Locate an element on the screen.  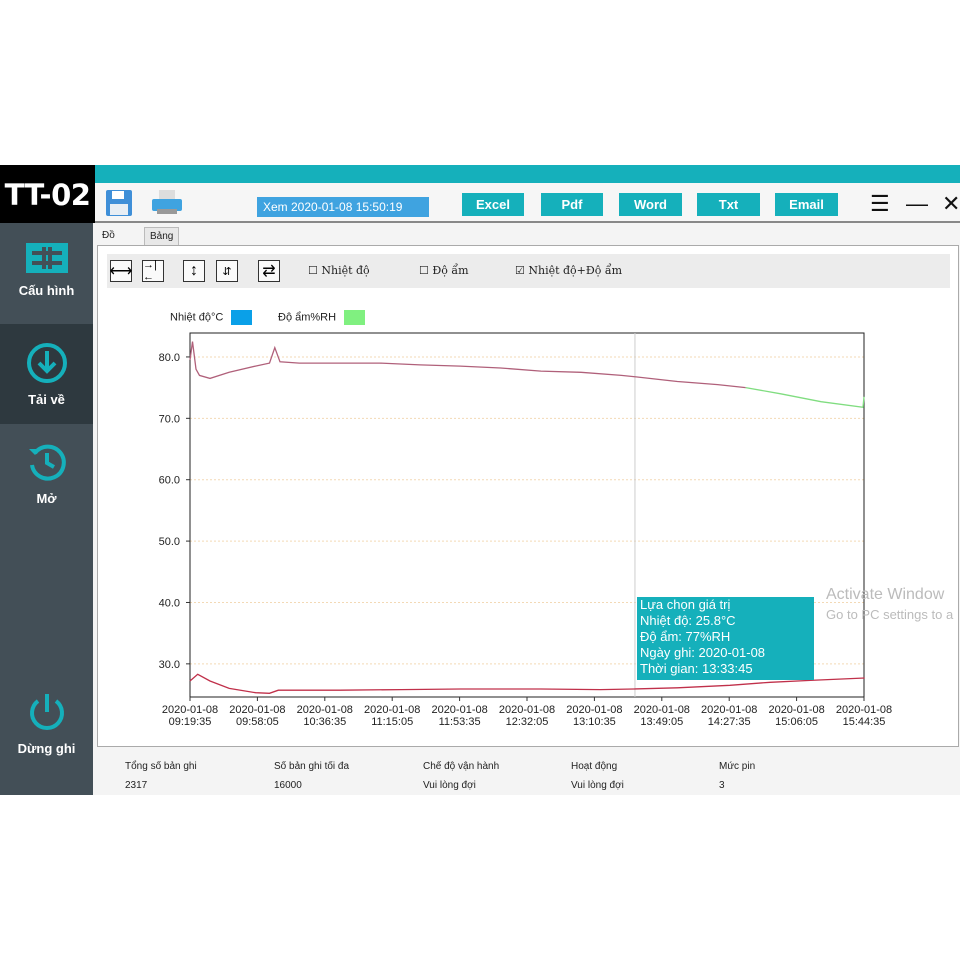
y-tick-label: 40.0 is located at coordinates (169, 603).